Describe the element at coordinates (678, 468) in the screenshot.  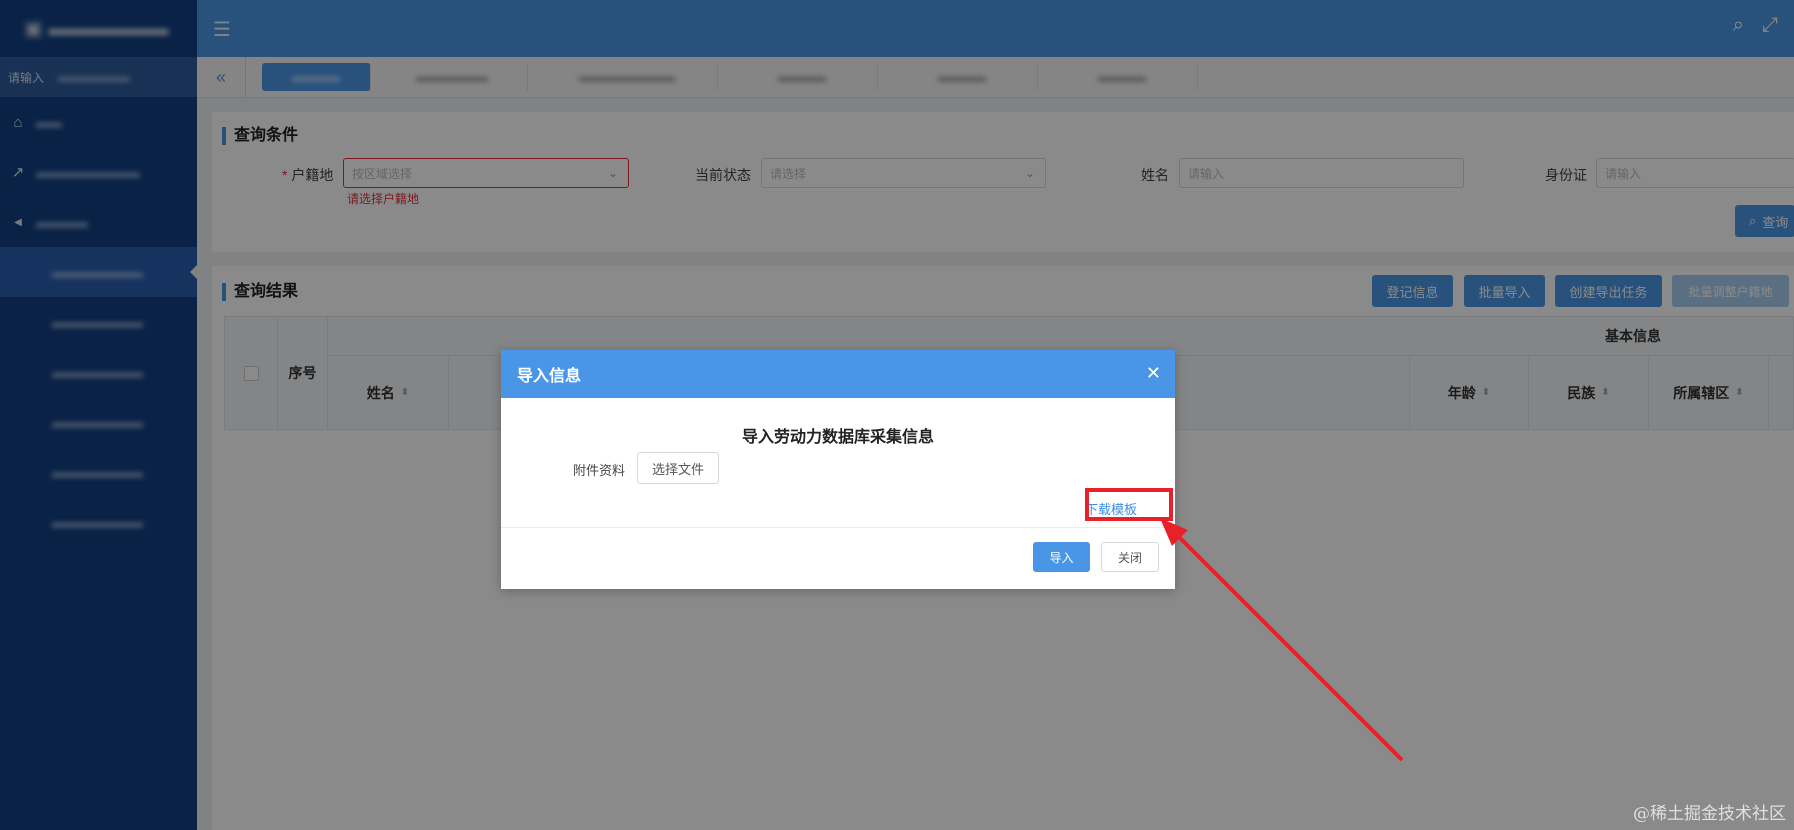
I see `choose-file-button: 选择文件` at that location.